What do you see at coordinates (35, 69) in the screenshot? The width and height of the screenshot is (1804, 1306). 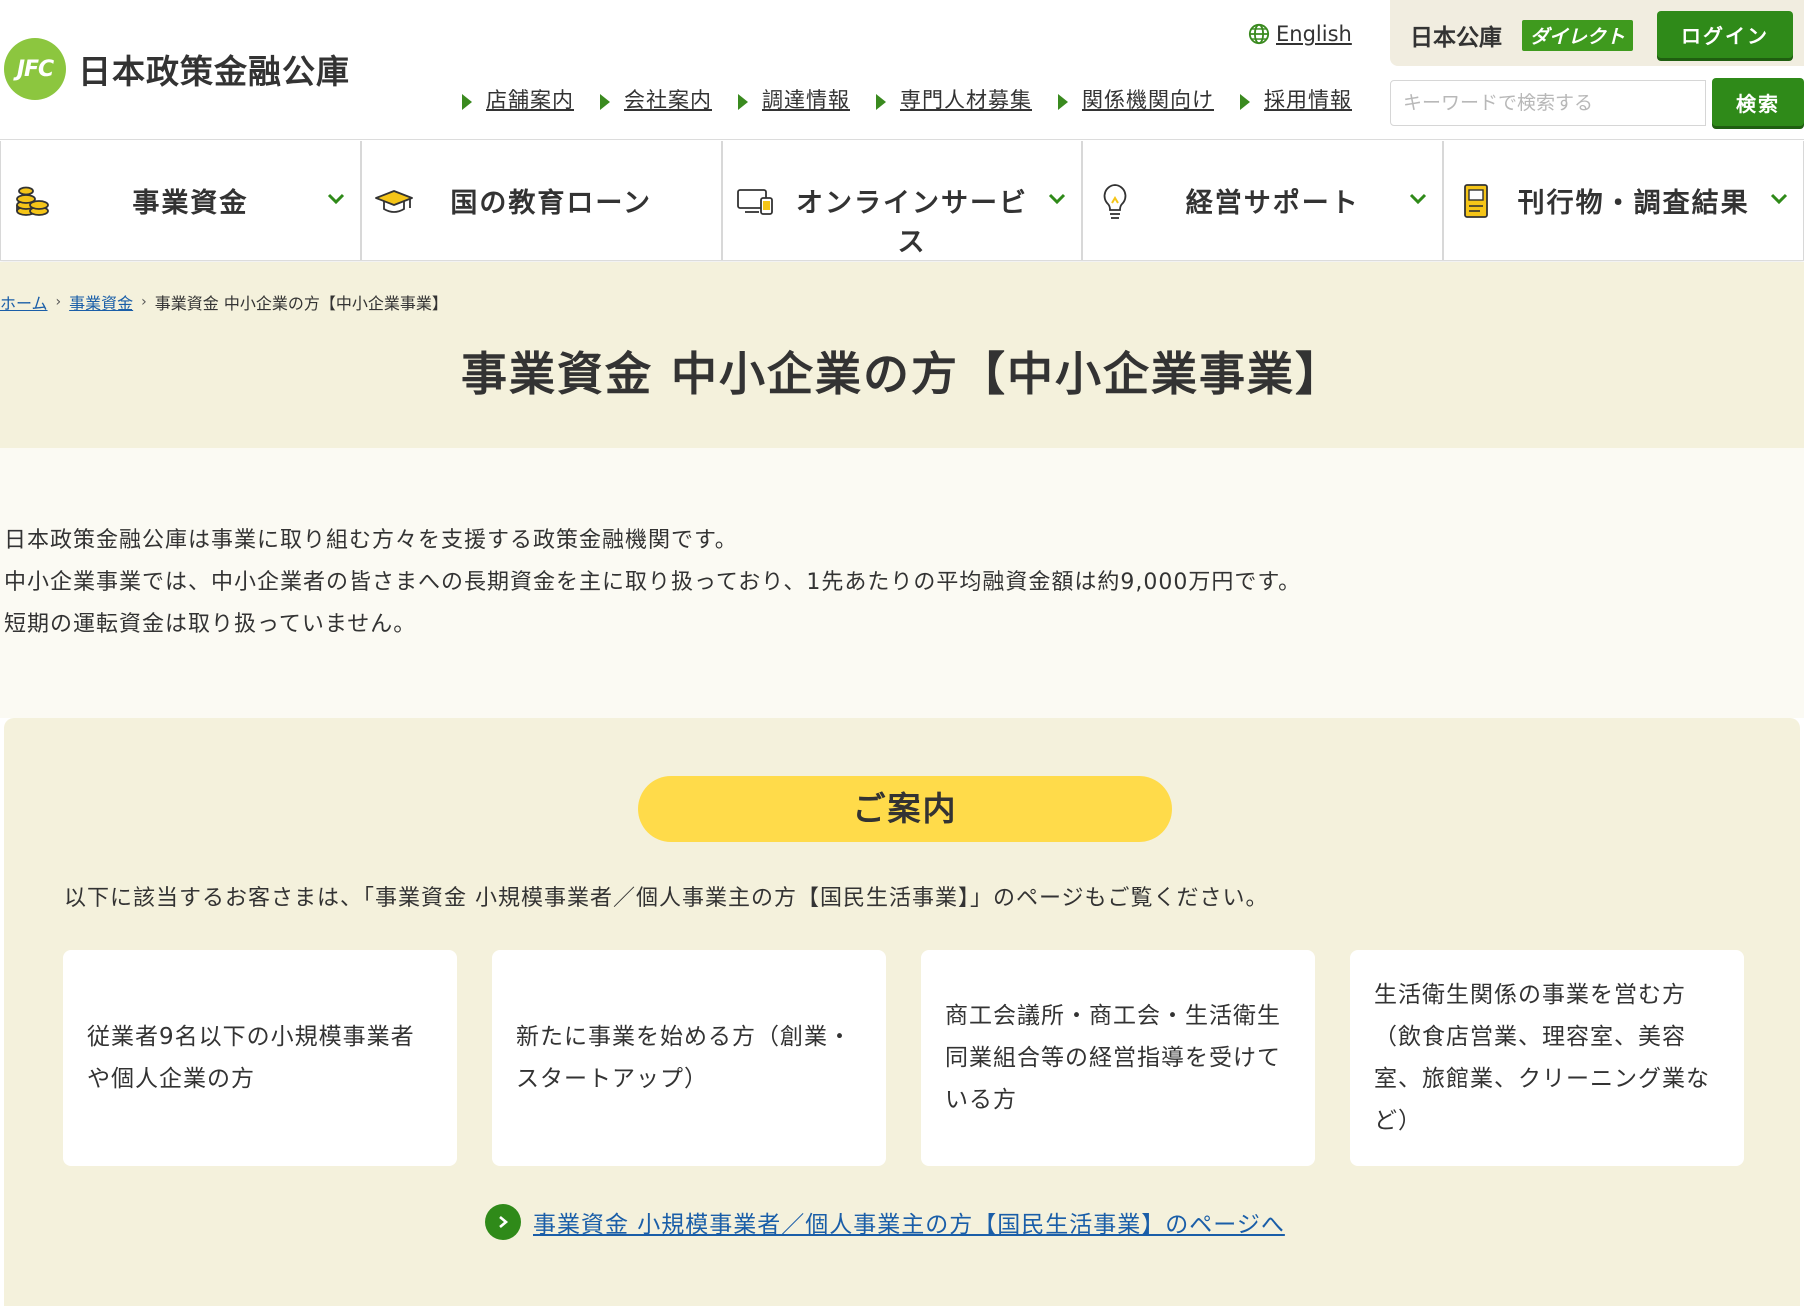 I see `jfc-logo-mark: JFC` at bounding box center [35, 69].